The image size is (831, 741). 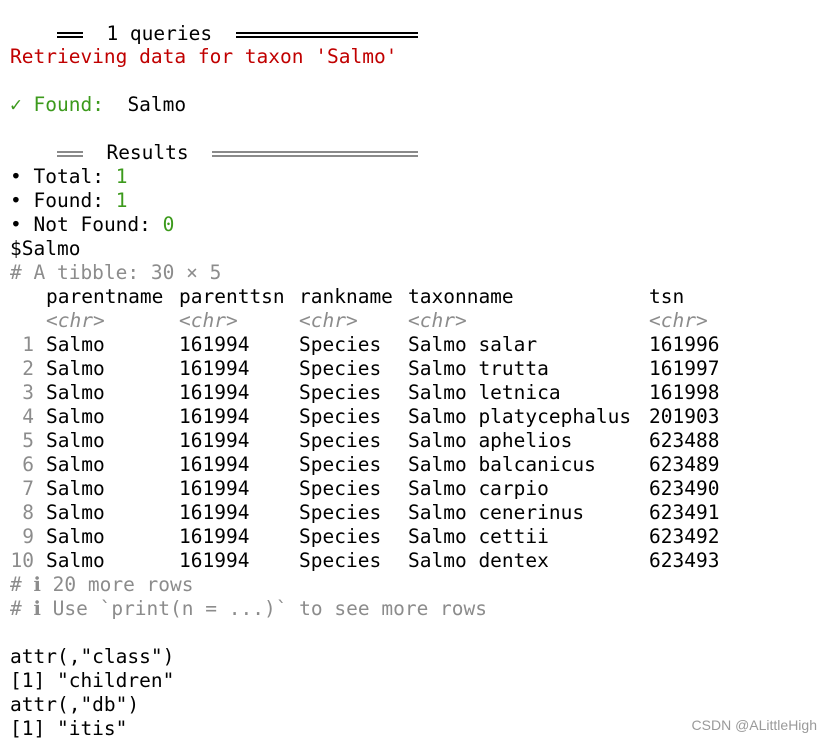 I want to click on results-header: Results, so click(x=214, y=140).